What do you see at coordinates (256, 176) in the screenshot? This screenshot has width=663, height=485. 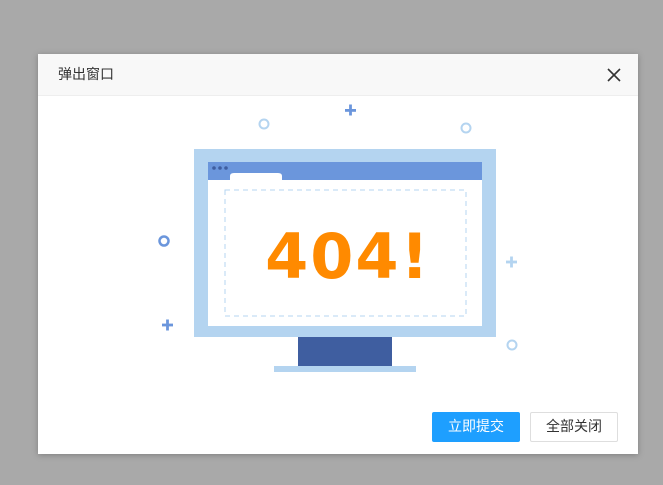 I see `browser-tab` at bounding box center [256, 176].